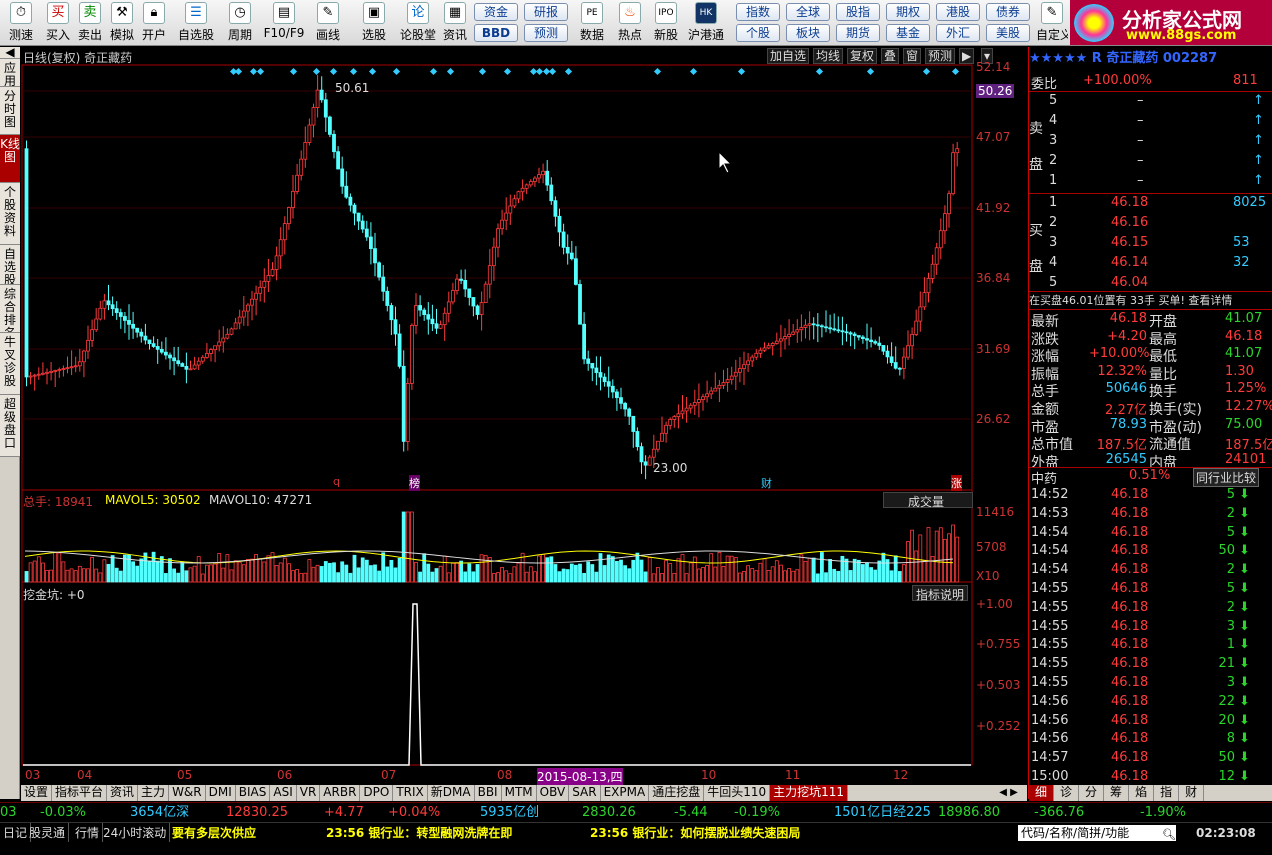  What do you see at coordinates (253, 793) in the screenshot?
I see `indicator-tab-6: BIAS` at bounding box center [253, 793].